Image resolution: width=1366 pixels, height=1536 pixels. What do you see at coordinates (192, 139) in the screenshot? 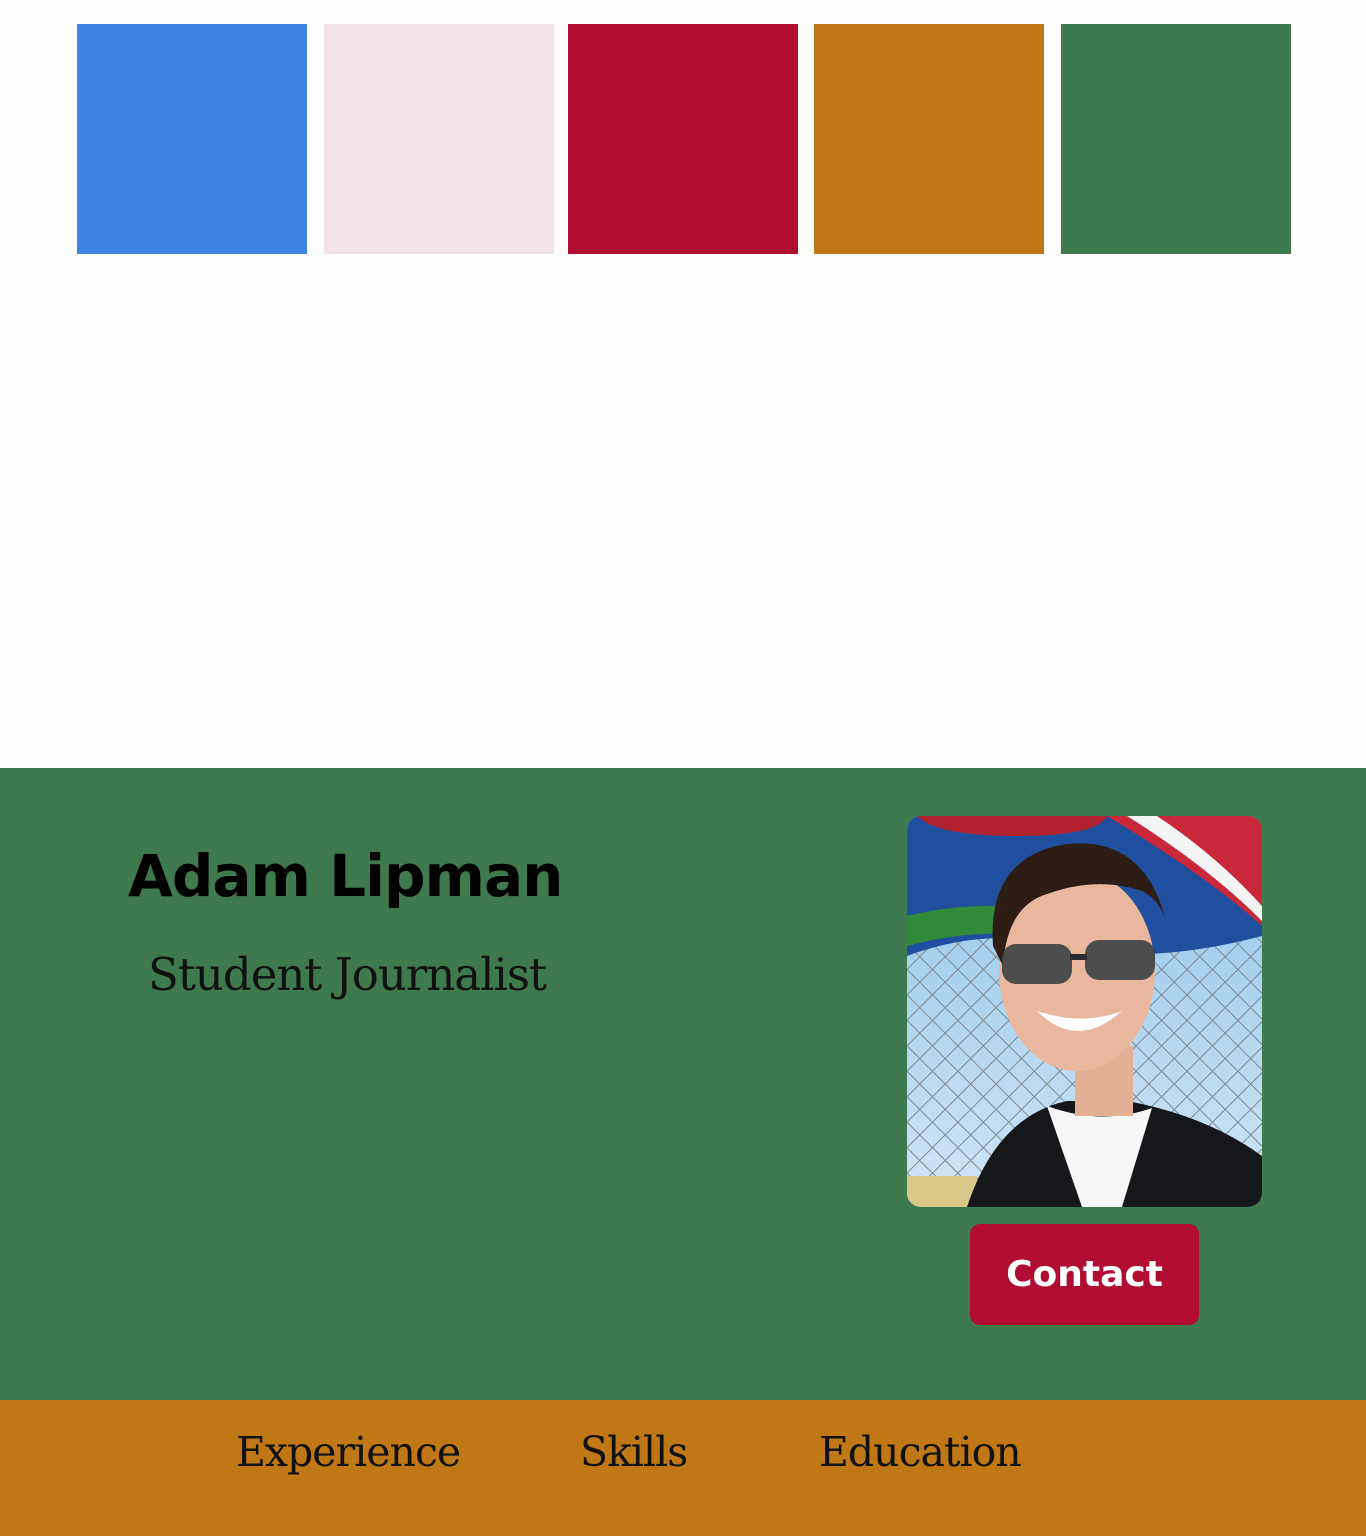
I see `color-swatch-blue` at bounding box center [192, 139].